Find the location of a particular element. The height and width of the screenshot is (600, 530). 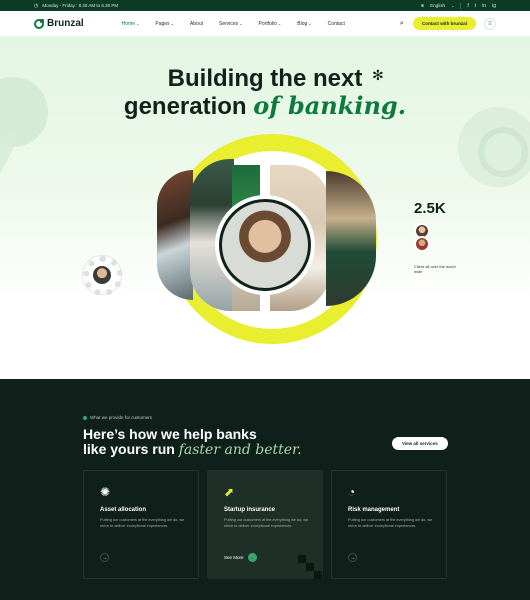

twitter-icon: t is located at coordinates (475, 6).